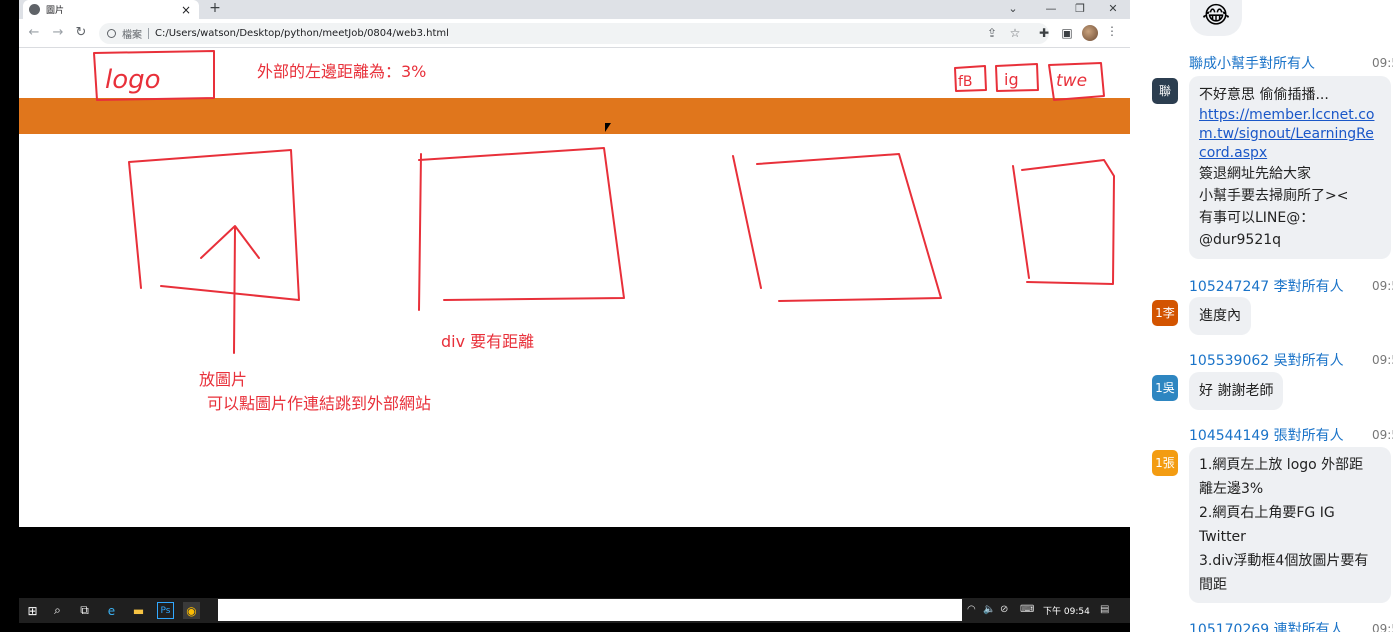  I want to click on message-text: 有事可以LINE@：, so click(1257, 218).